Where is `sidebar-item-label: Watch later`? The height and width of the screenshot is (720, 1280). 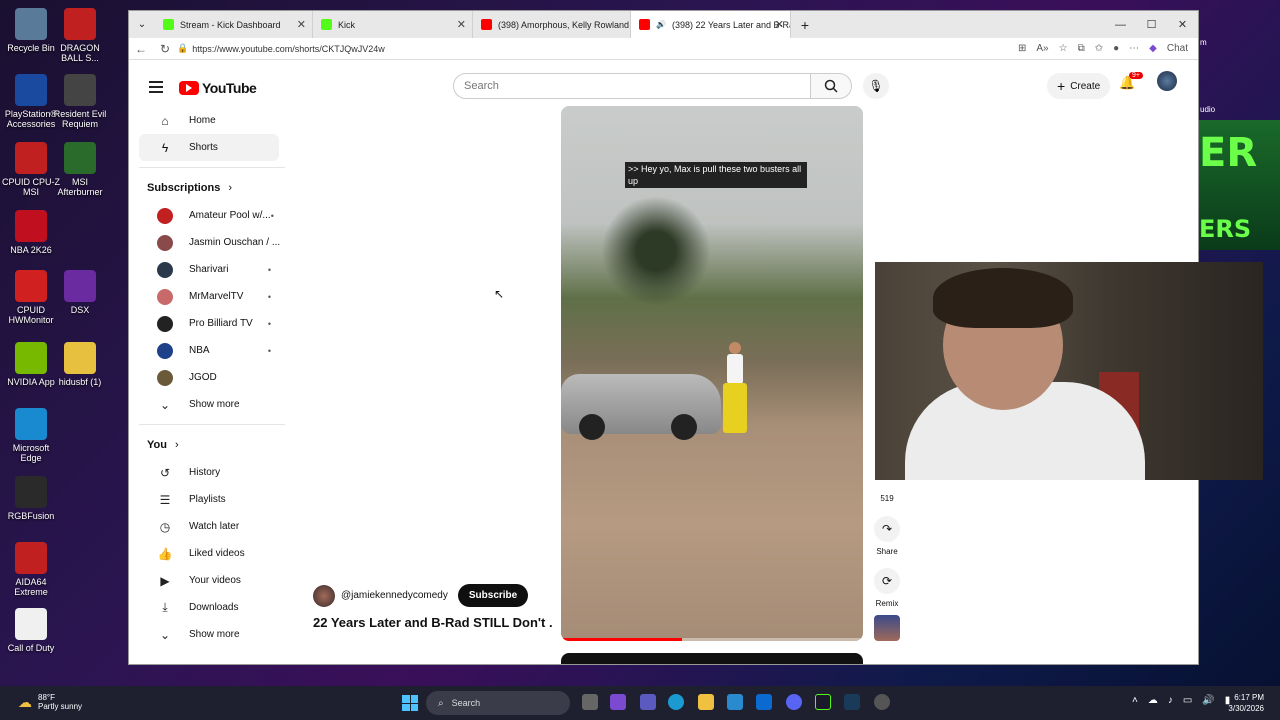 sidebar-item-label: Watch later is located at coordinates (214, 526).